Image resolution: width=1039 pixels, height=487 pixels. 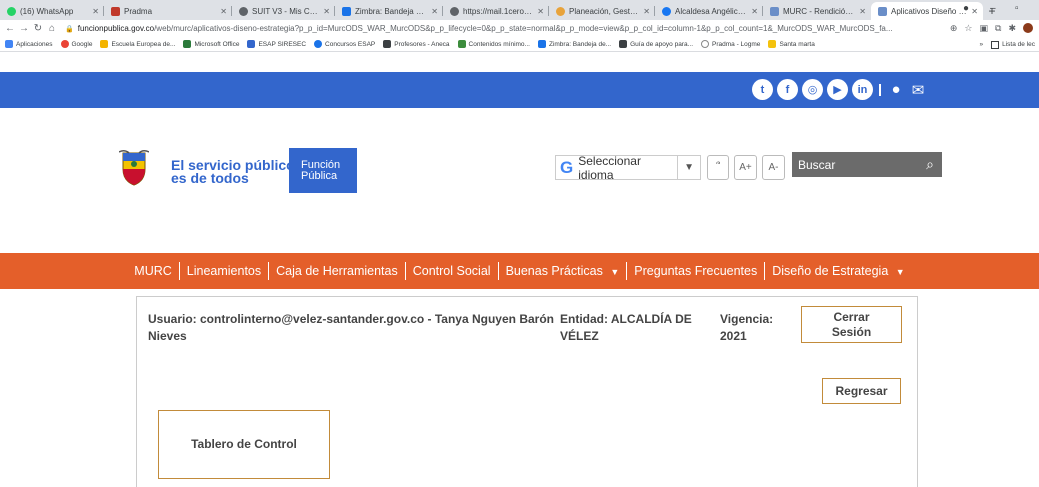 What do you see at coordinates (862, 89) in the screenshot?
I see `linkedin-icon: in` at bounding box center [862, 89].